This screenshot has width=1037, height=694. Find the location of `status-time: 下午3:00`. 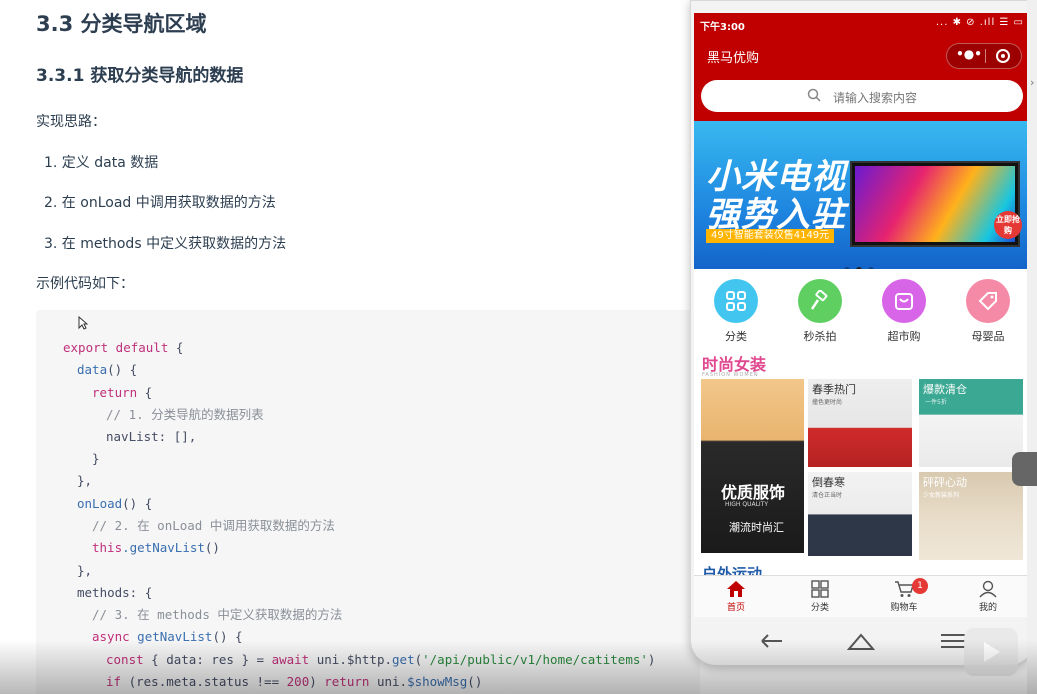

status-time: 下午3:00 is located at coordinates (722, 27).